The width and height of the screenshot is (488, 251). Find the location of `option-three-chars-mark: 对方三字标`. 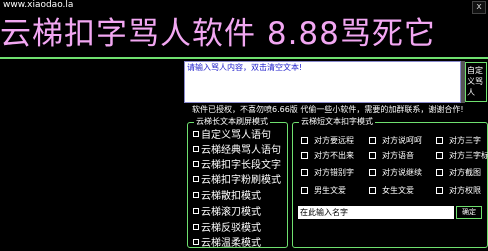

option-three-chars-mark: 对方三字标 is located at coordinates (462, 156).